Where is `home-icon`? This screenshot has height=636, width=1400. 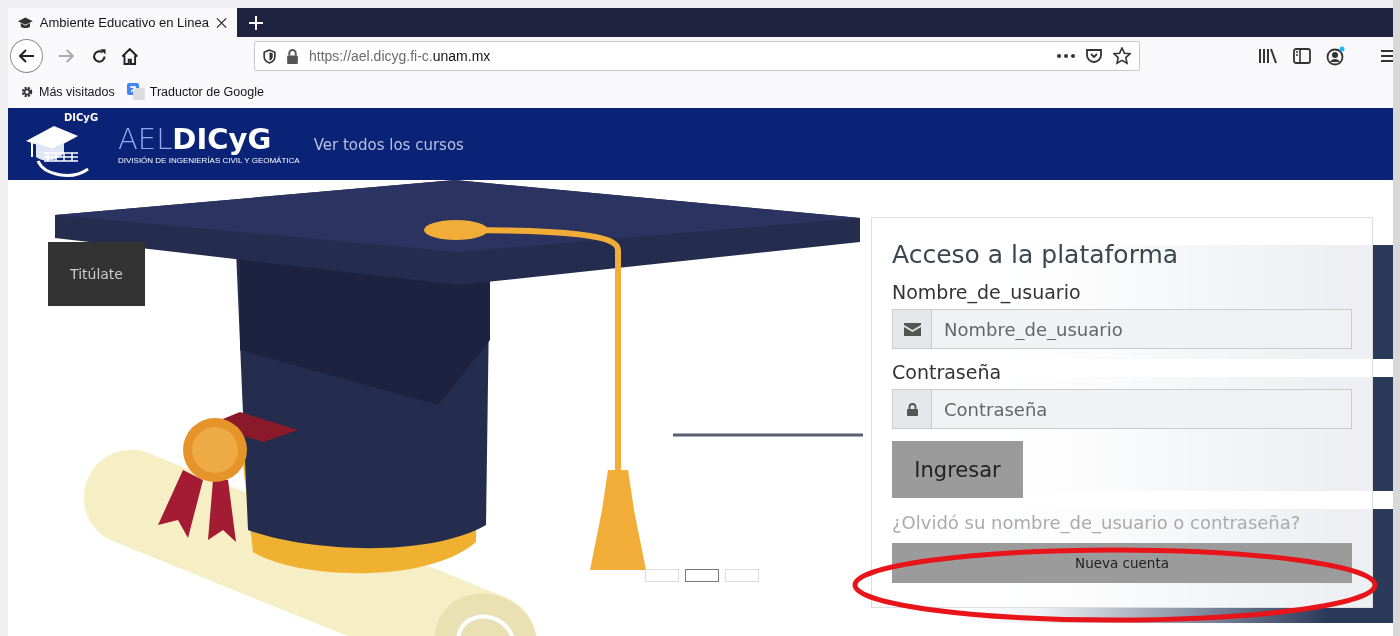 home-icon is located at coordinates (130, 56).